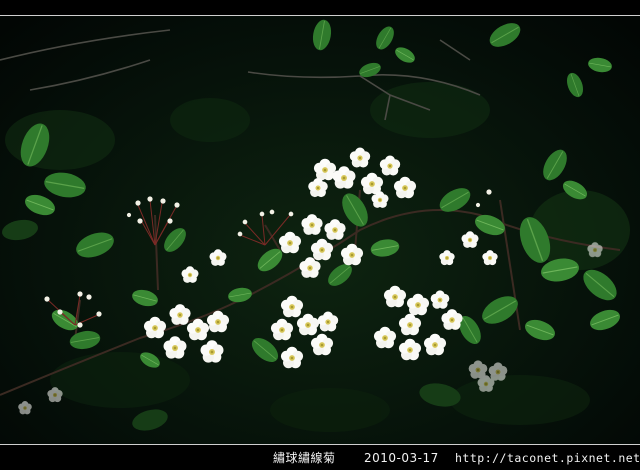 The height and width of the screenshot is (470, 640). Describe the element at coordinates (320, 15) in the screenshot. I see `top-rule` at that location.